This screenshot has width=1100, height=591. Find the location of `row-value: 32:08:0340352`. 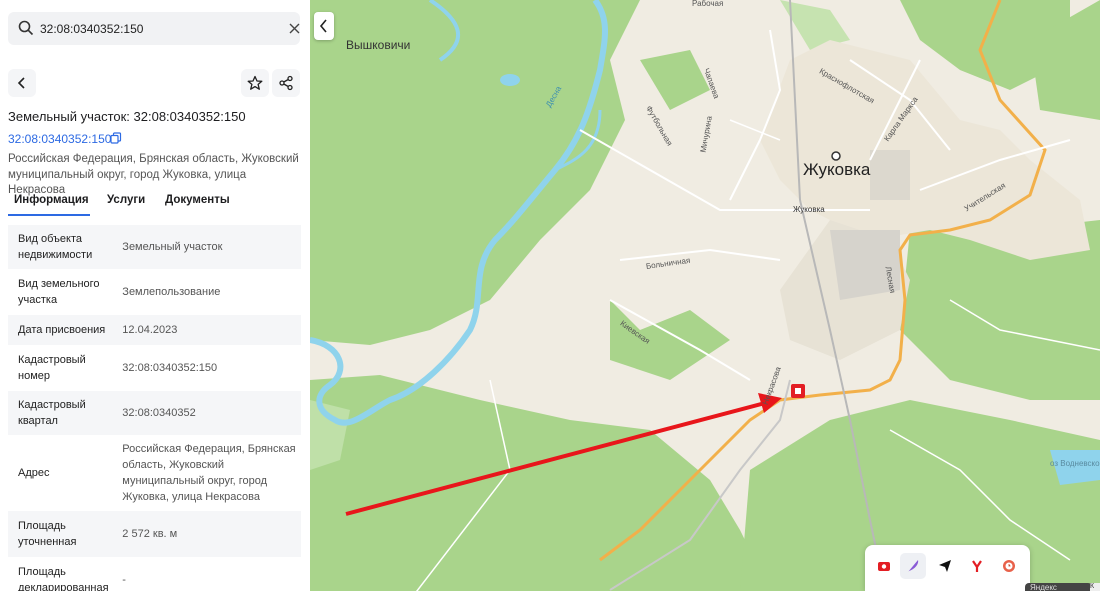

row-value: 32:08:0340352 is located at coordinates (159, 413).